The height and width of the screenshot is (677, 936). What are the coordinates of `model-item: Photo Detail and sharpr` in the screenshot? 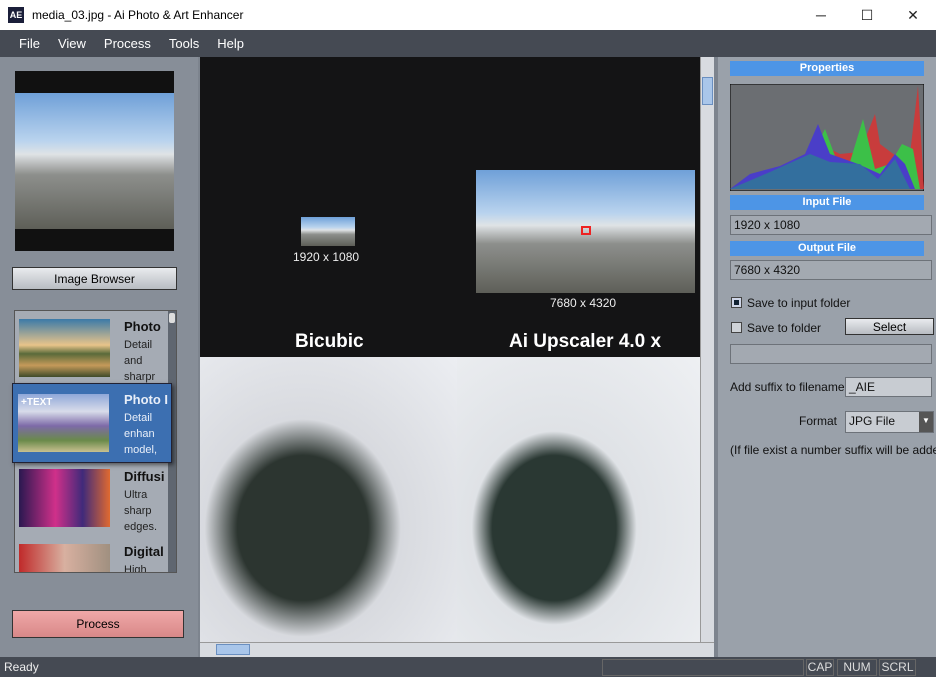 It's located at (92, 348).